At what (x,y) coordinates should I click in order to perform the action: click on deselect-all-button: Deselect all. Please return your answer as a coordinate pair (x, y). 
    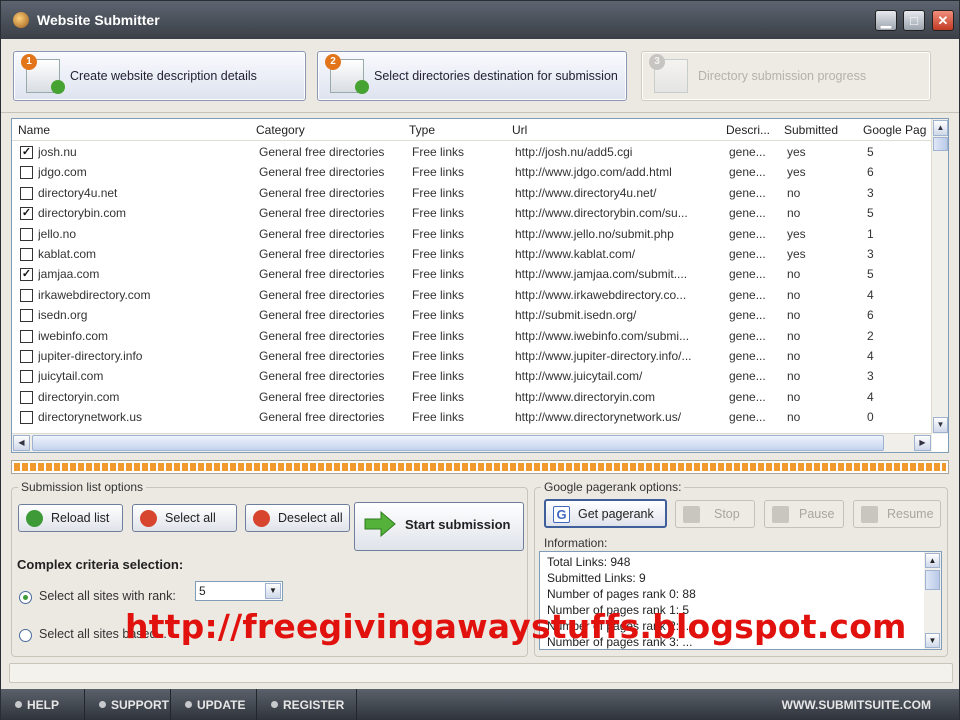
    Looking at the image, I should click on (297, 518).